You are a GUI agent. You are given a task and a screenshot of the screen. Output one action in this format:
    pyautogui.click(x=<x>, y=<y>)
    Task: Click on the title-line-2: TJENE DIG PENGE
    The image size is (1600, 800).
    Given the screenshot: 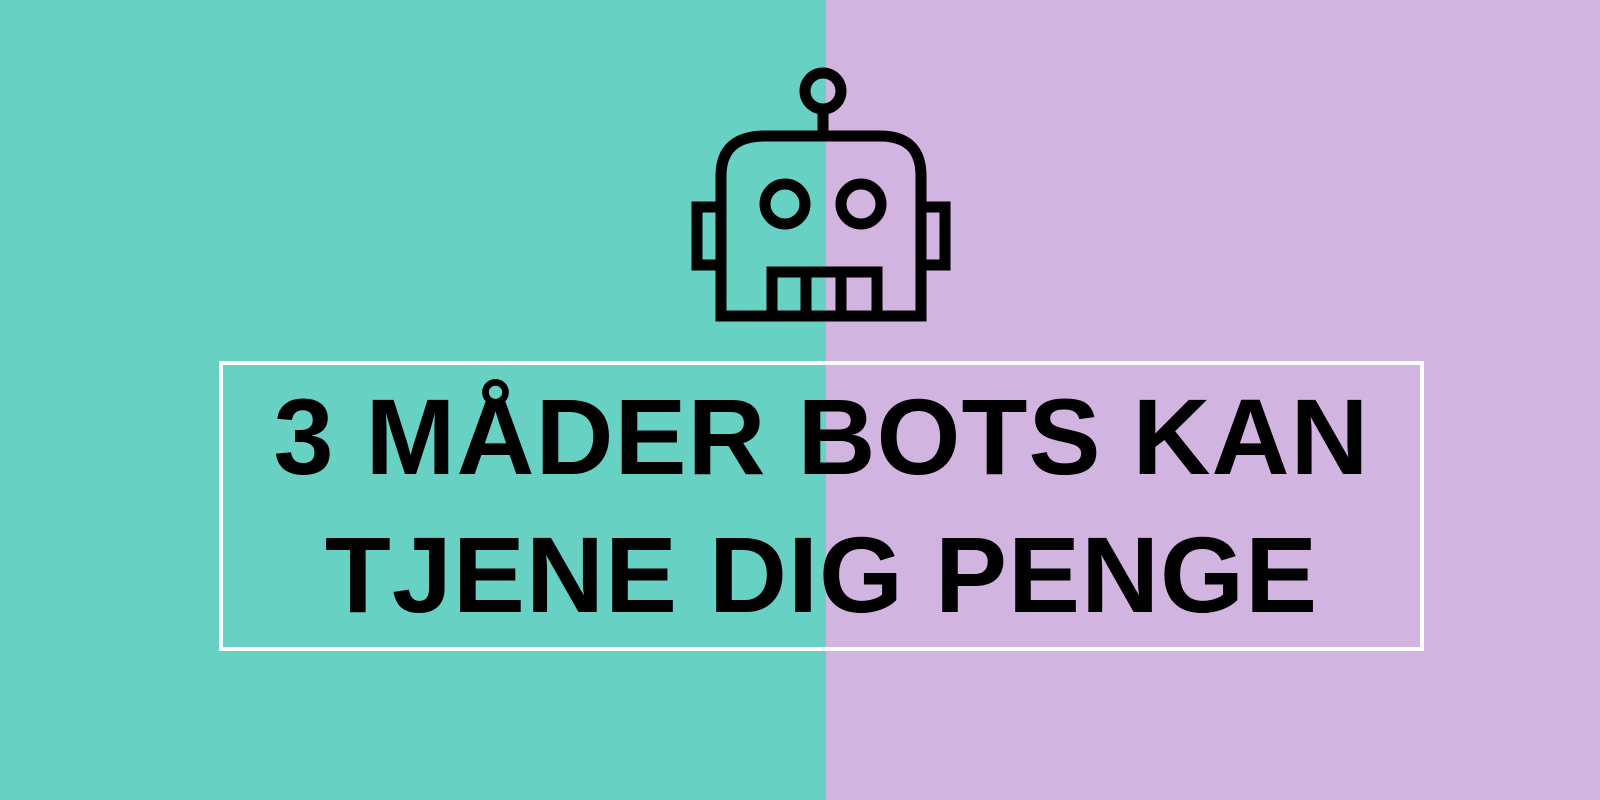 What is the action you would take?
    pyautogui.click(x=821, y=574)
    